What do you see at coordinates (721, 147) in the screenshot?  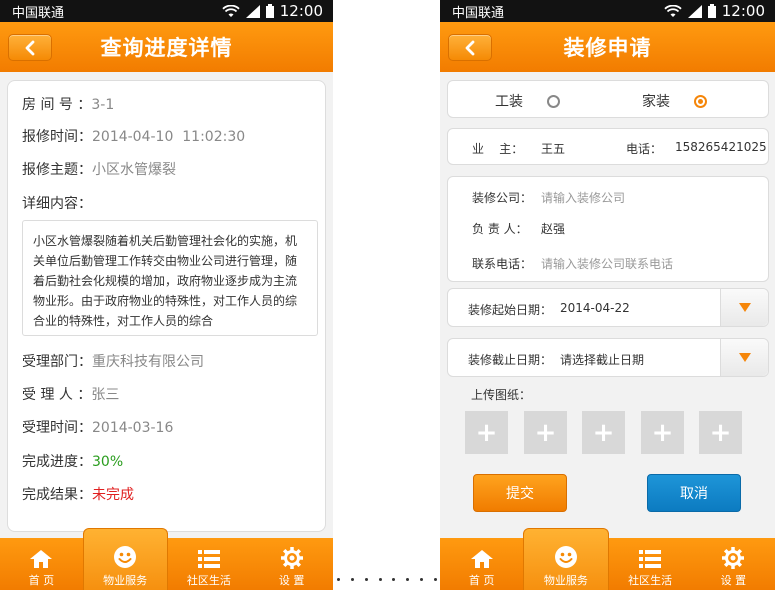 I see `phone-value: 158265421025` at bounding box center [721, 147].